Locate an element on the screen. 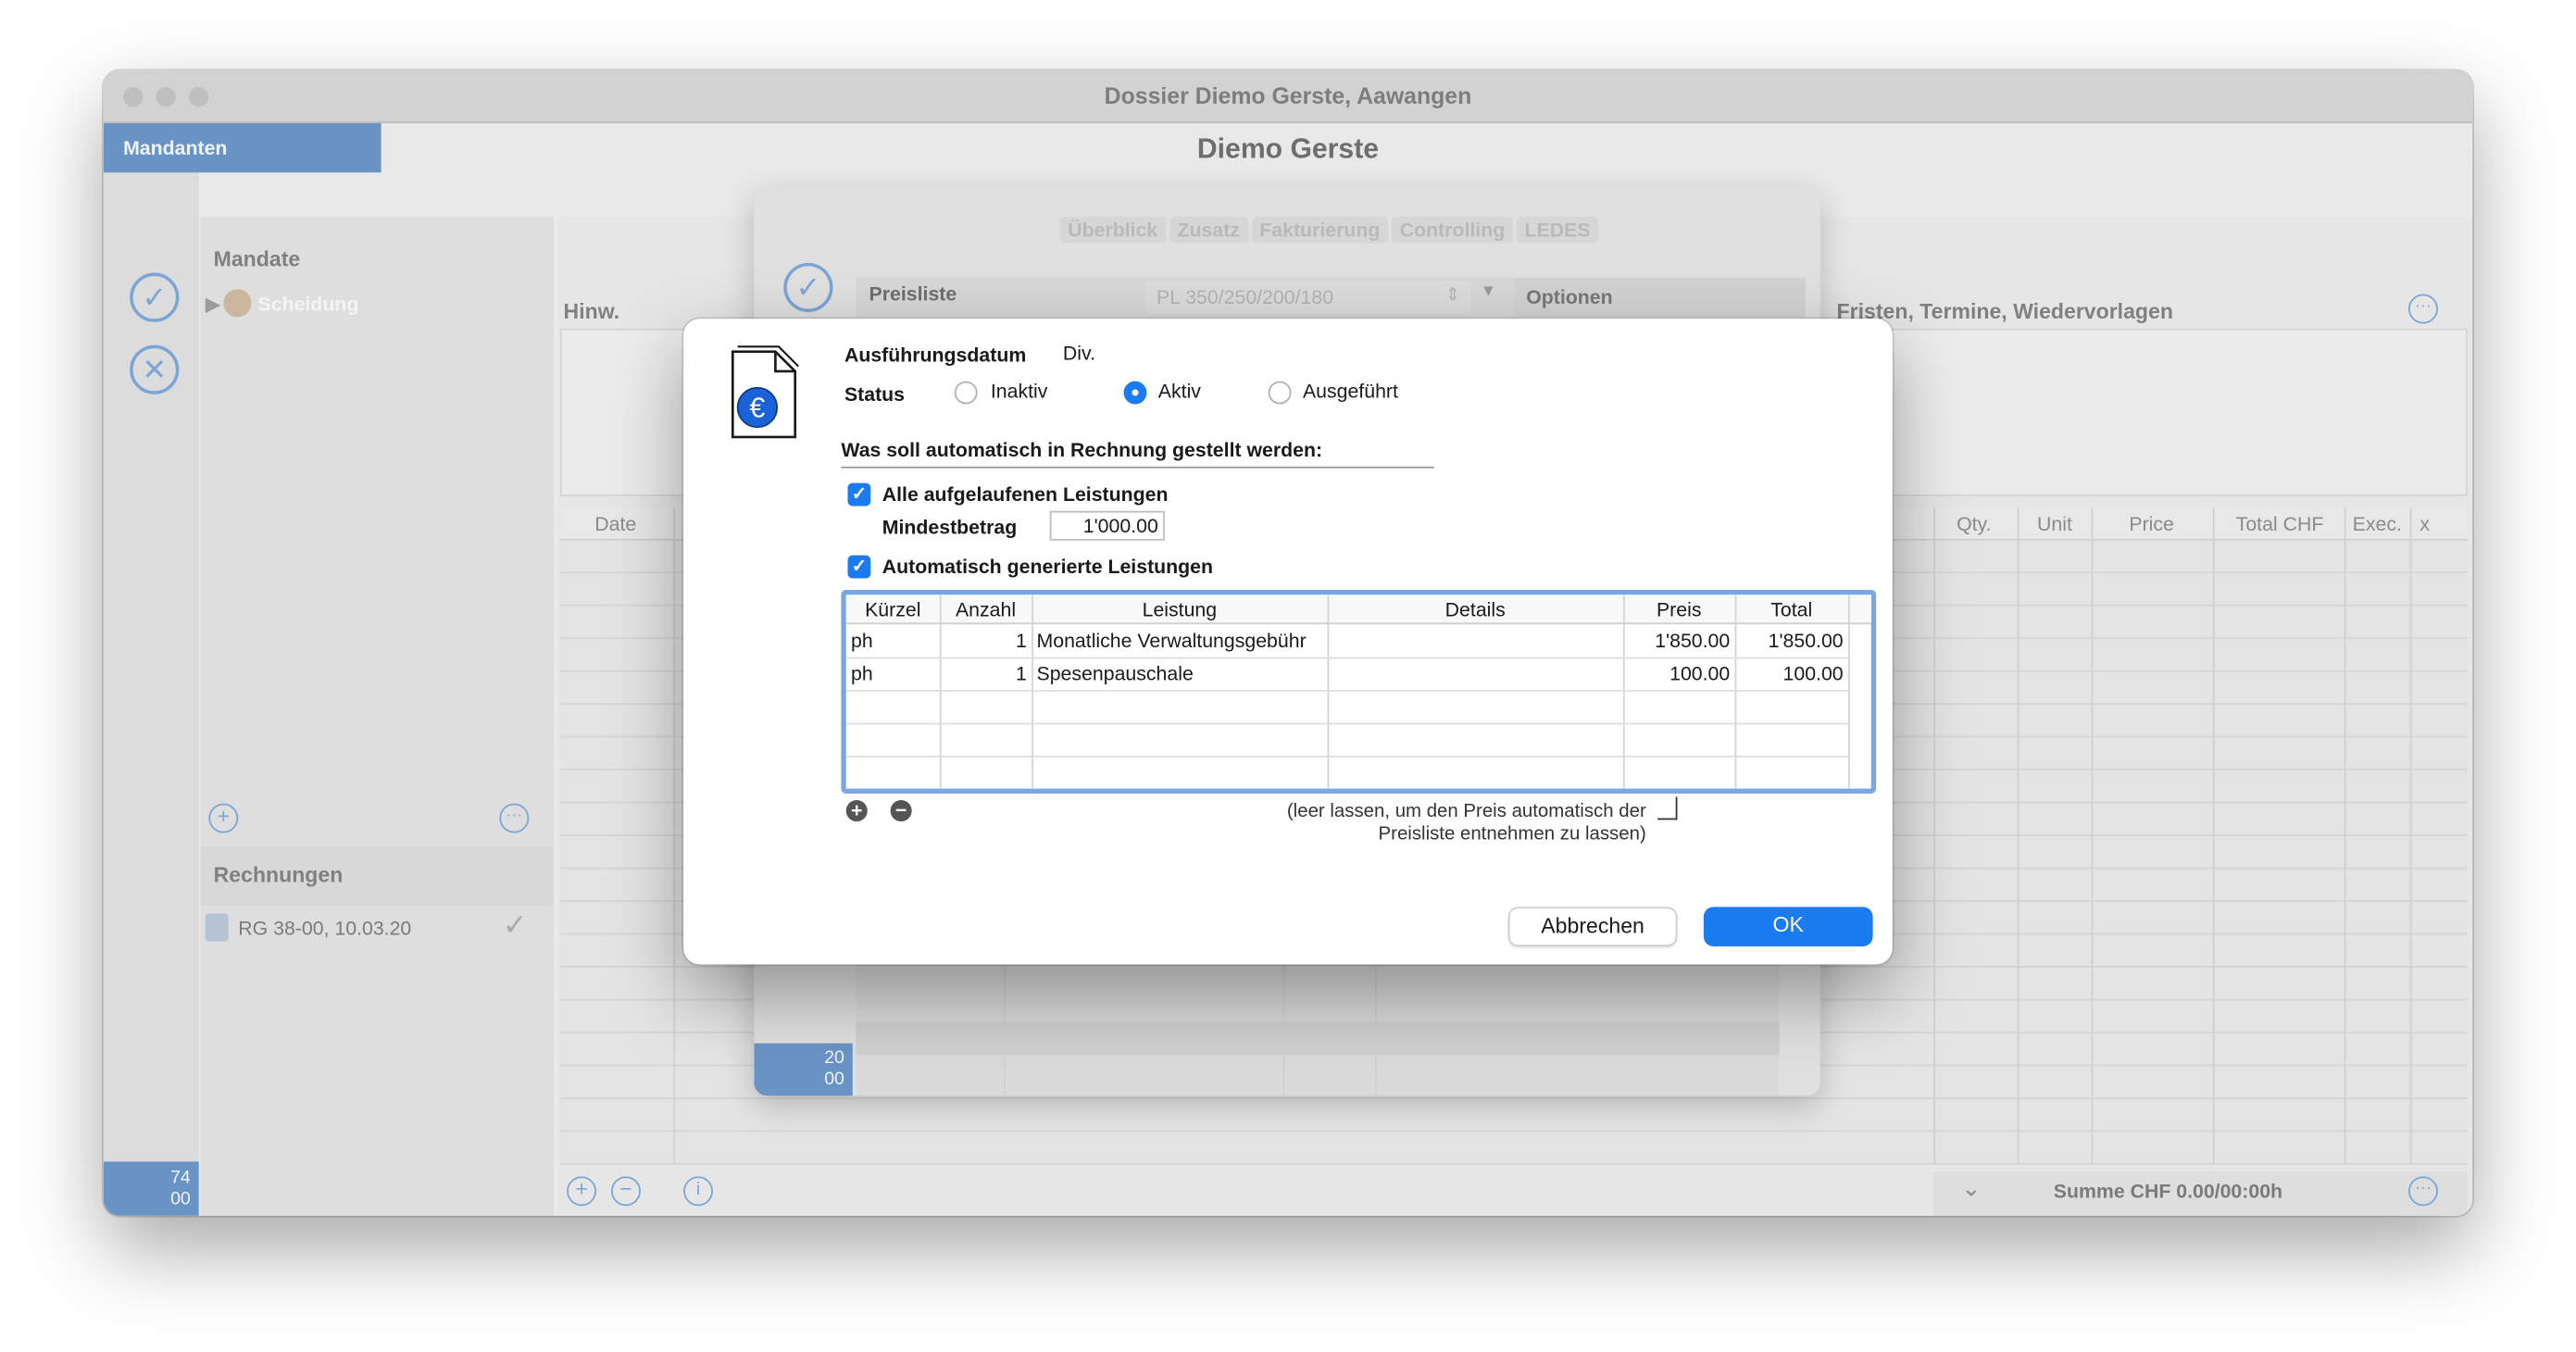  disclosure-triangle-icon: ▶ is located at coordinates (213, 304).